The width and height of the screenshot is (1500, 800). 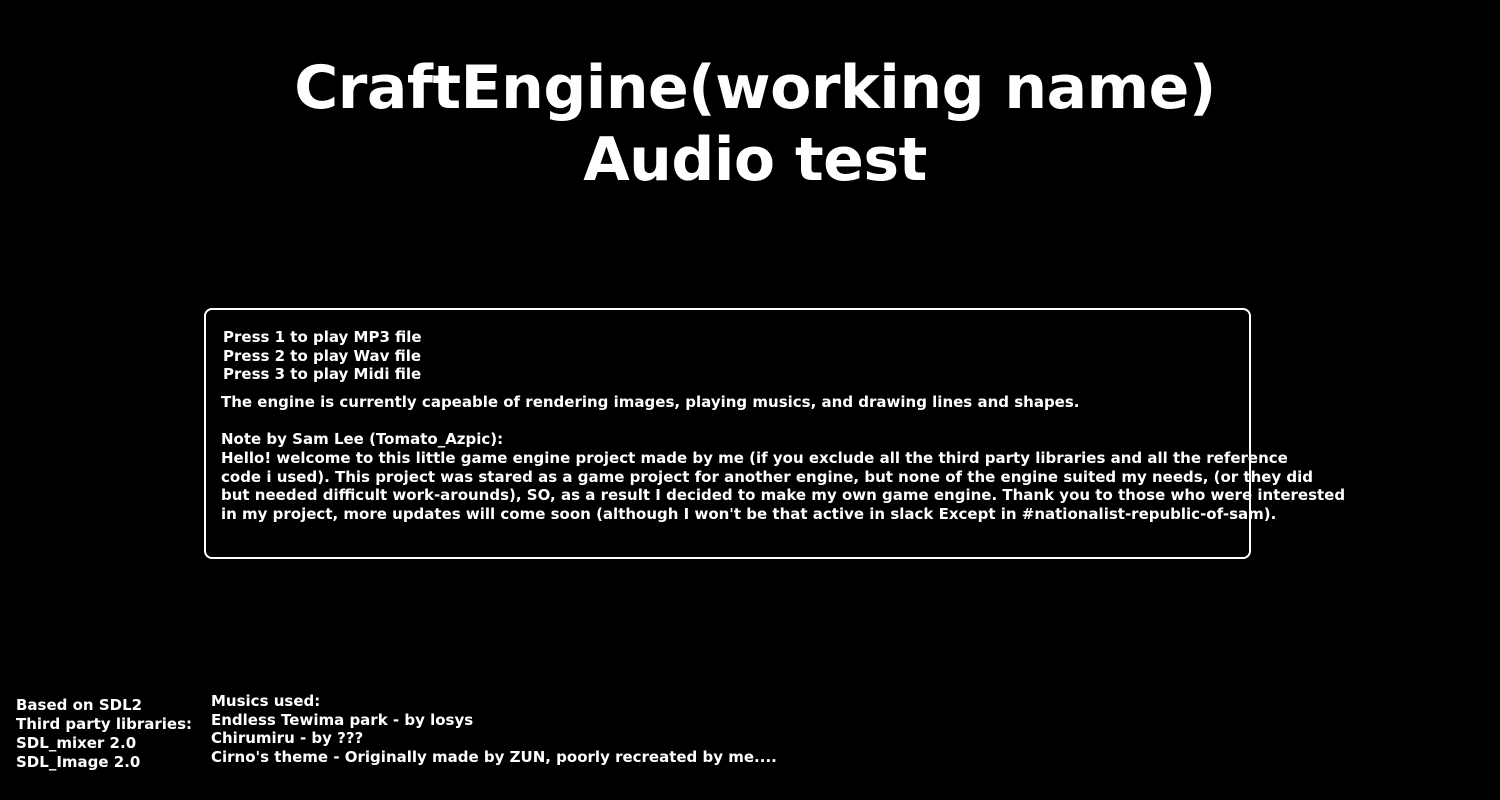 What do you see at coordinates (362, 439) in the screenshot?
I see `author-note-heading: Note by Sam Lee (Tomato_Azpic):` at bounding box center [362, 439].